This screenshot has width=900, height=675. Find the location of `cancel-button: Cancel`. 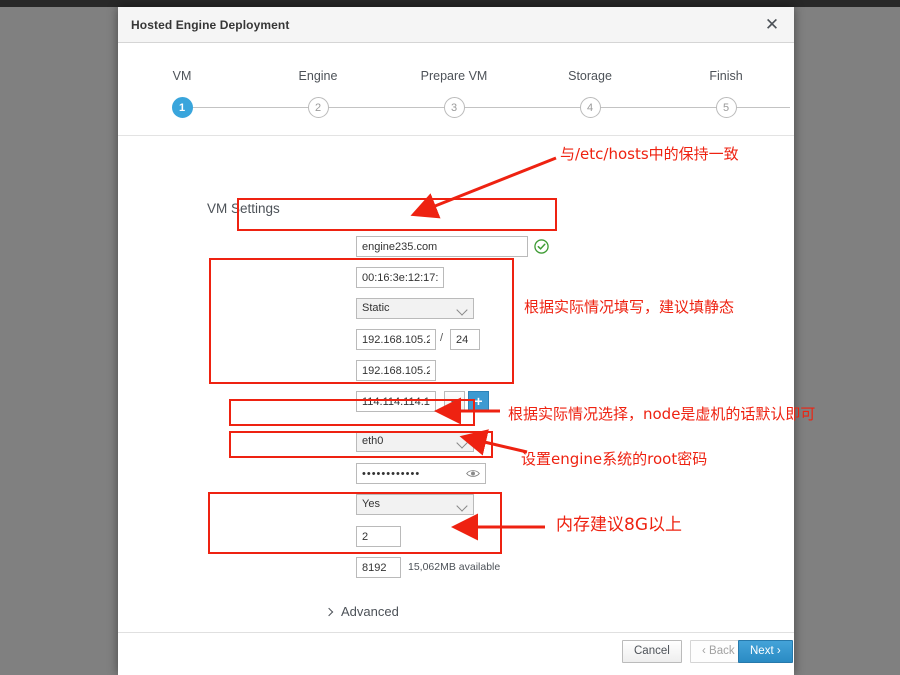

cancel-button: Cancel is located at coordinates (652, 651).